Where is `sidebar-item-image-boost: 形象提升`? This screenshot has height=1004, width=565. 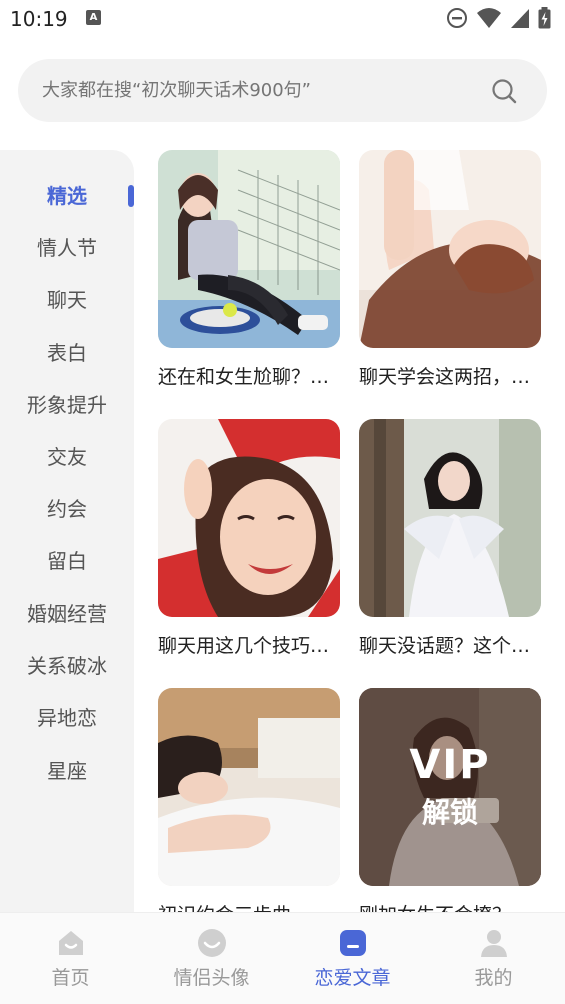 sidebar-item-image-boost: 形象提升 is located at coordinates (67, 405).